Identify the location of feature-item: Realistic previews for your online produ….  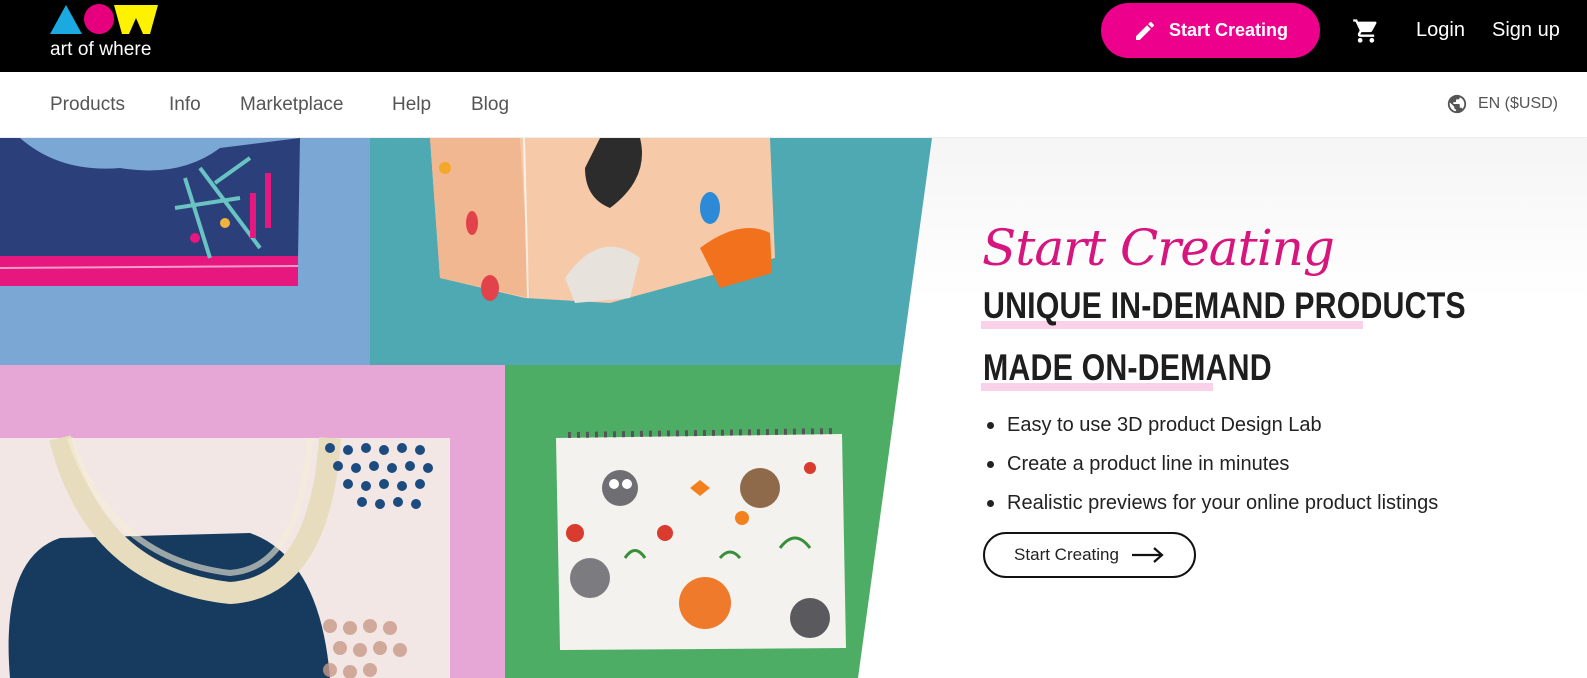
(1211, 503).